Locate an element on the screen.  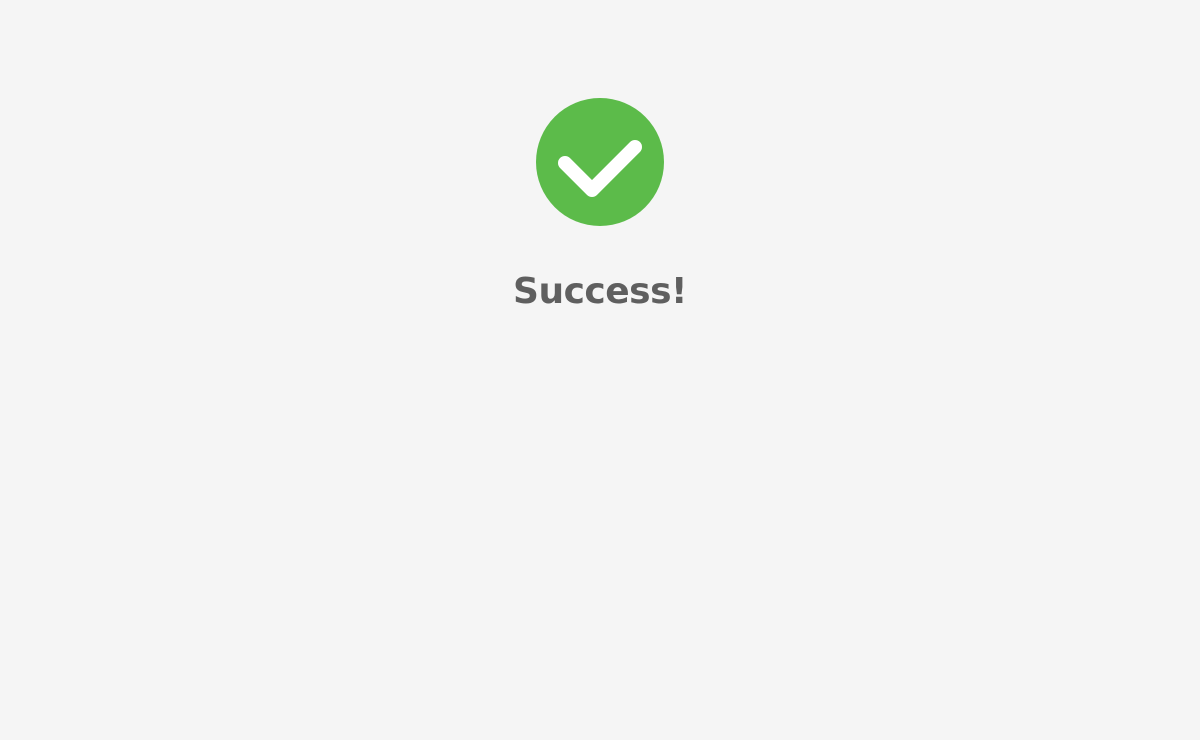
checkmark-circle-icon is located at coordinates (600, 162).